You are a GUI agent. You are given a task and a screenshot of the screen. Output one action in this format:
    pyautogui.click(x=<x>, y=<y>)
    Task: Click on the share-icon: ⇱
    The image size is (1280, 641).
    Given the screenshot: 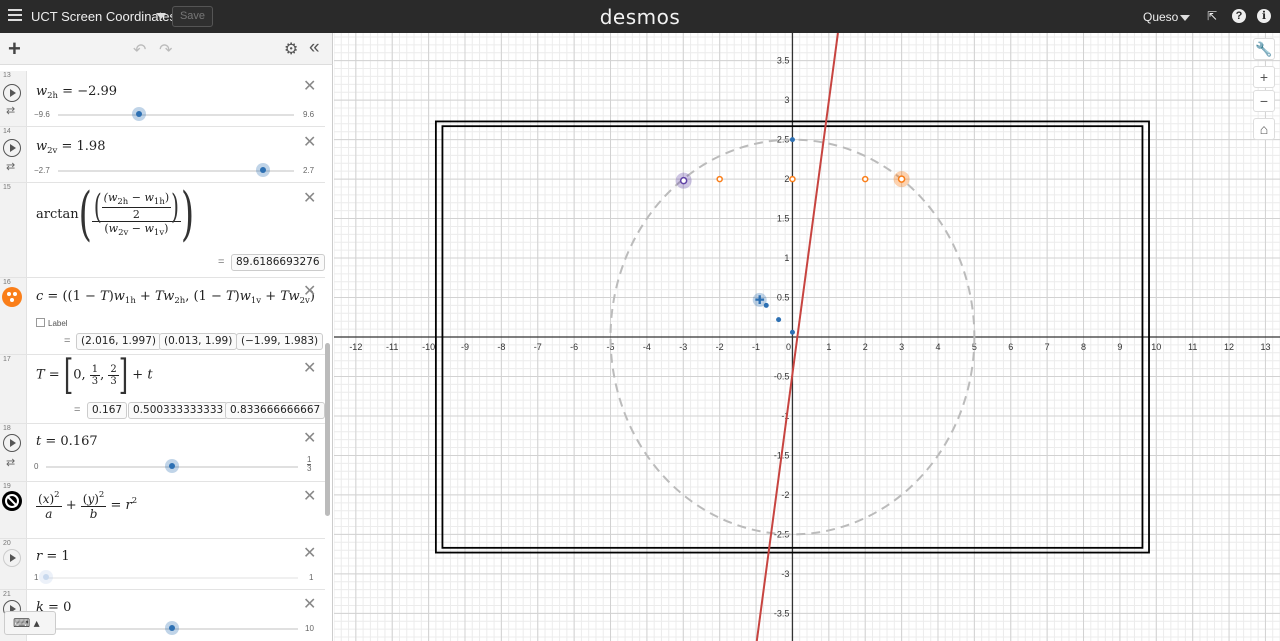 What is the action you would take?
    pyautogui.click(x=1212, y=16)
    